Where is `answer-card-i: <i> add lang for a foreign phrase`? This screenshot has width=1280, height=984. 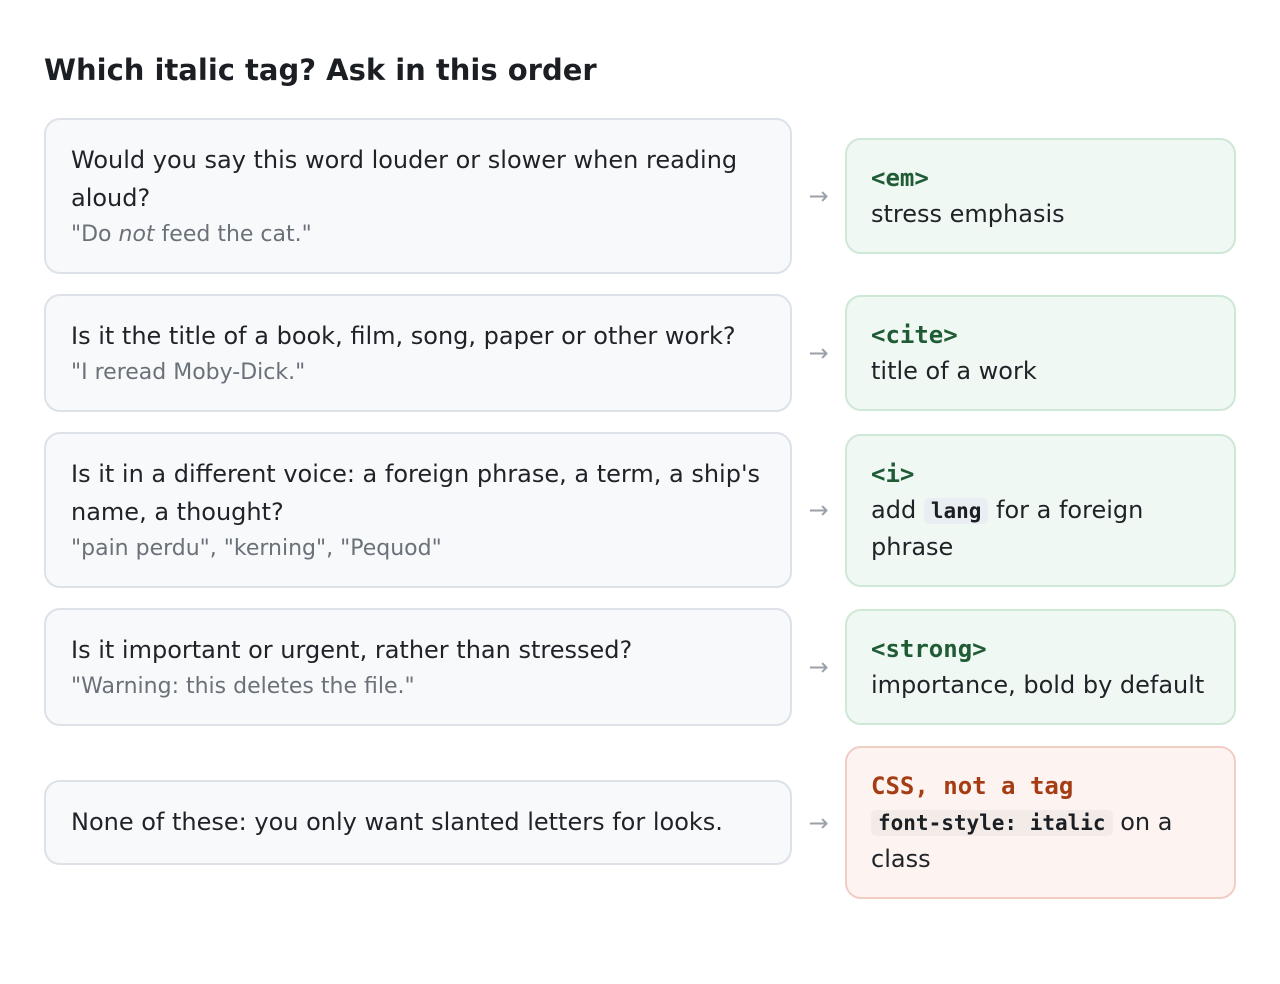 answer-card-i: <i> add lang for a foreign phrase is located at coordinates (1040, 510).